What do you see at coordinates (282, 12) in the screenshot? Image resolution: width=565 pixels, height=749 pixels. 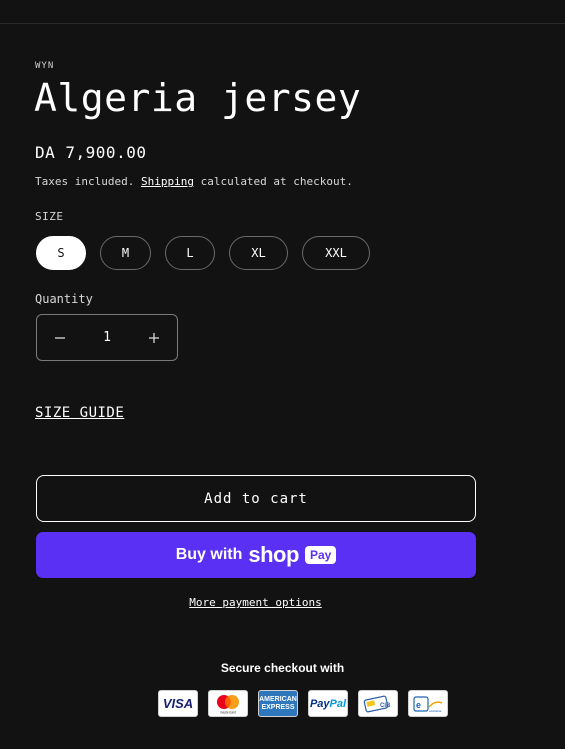 I see `top-bar` at bounding box center [282, 12].